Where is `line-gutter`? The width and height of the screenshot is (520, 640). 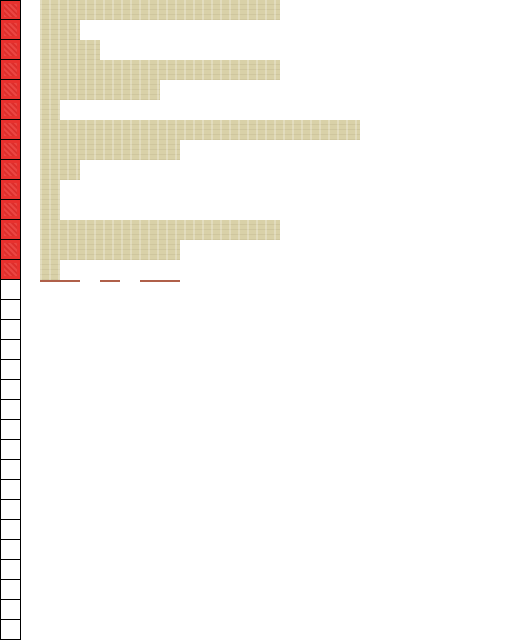
line-gutter is located at coordinates (10, 320).